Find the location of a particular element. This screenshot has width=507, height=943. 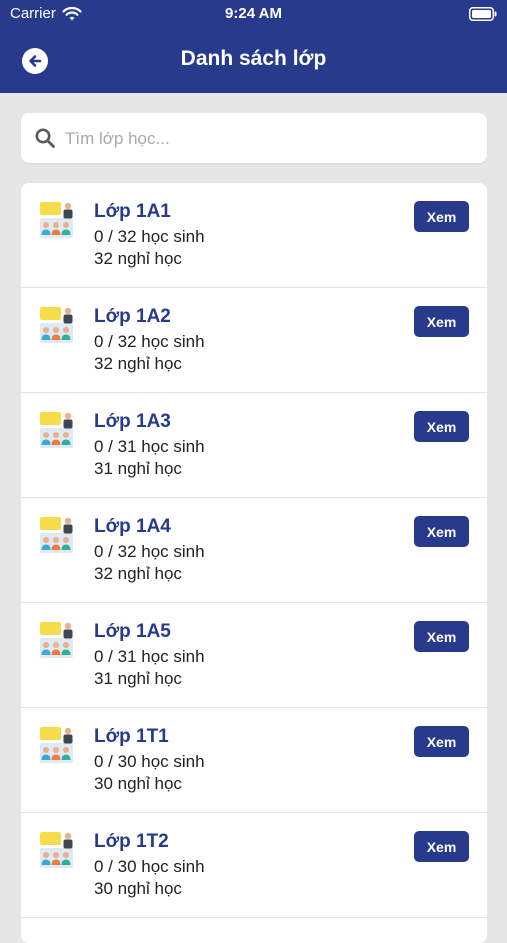

class-name: Lớp 1A4 is located at coordinates (132, 526).